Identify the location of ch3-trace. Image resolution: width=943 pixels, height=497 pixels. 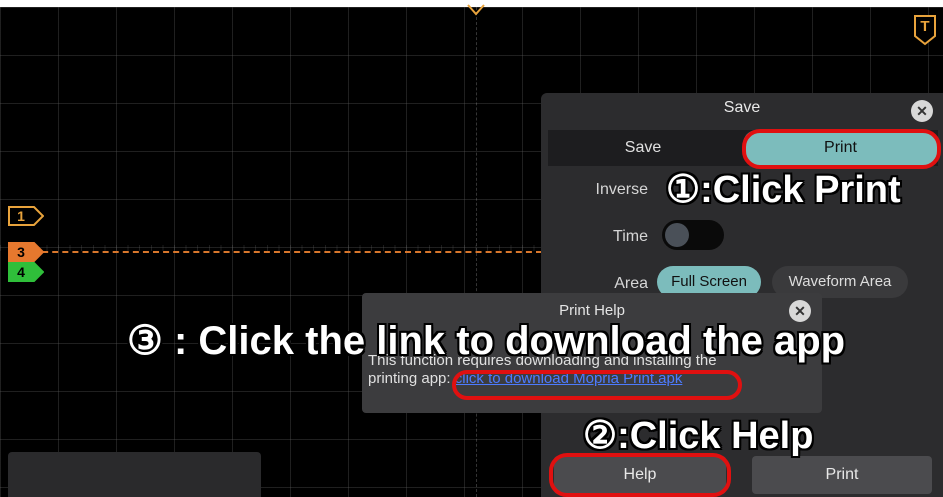
(282, 252).